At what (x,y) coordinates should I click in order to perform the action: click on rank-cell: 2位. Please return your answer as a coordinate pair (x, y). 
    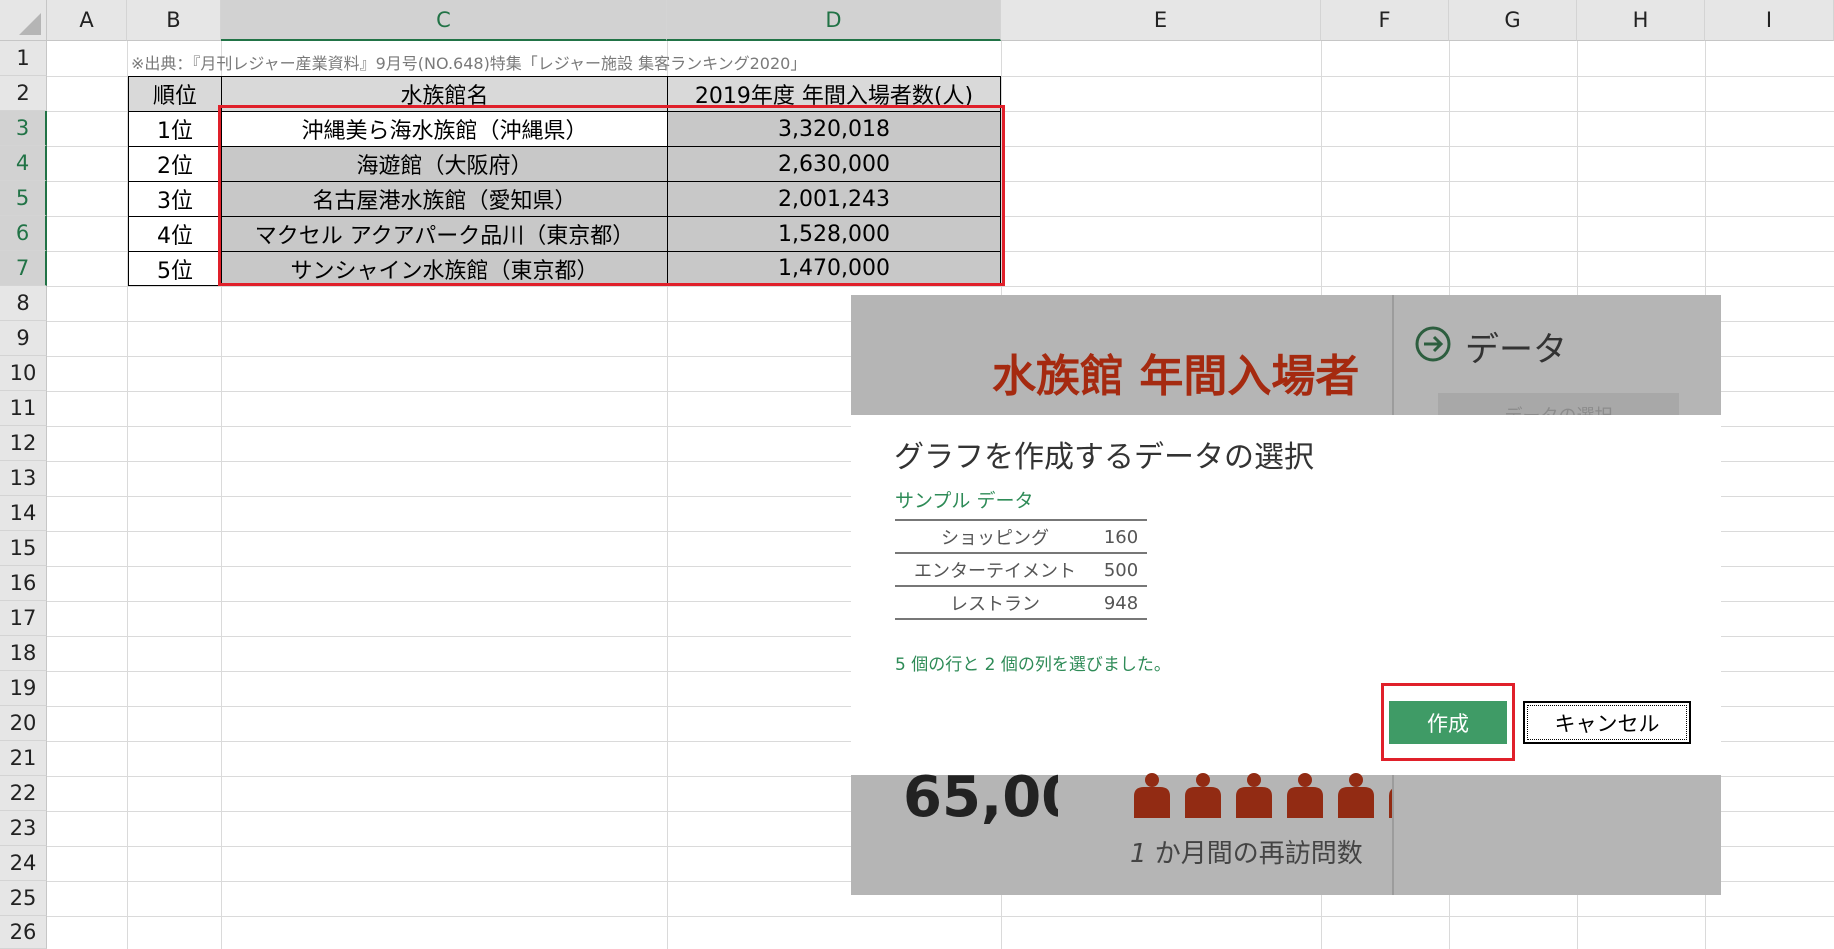
    Looking at the image, I should click on (175, 164).